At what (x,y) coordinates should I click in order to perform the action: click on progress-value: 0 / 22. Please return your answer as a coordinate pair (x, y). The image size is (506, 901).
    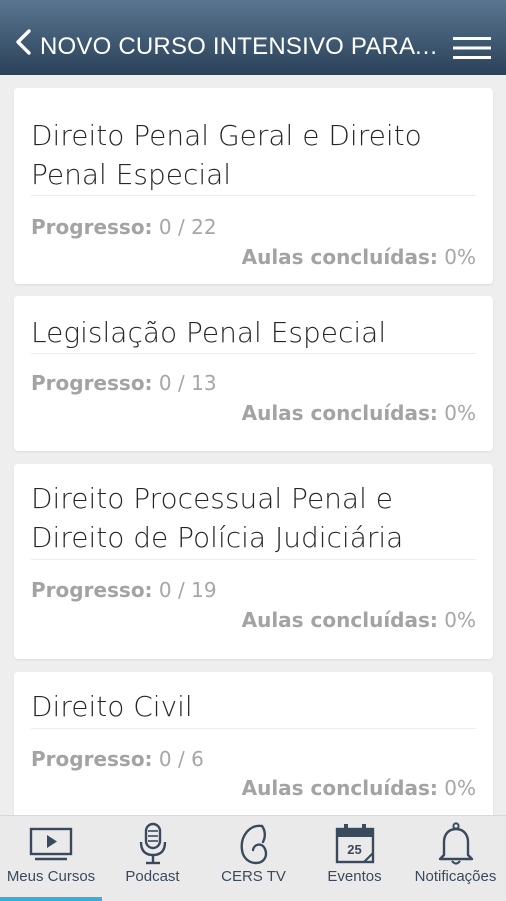
    Looking at the image, I should click on (187, 227).